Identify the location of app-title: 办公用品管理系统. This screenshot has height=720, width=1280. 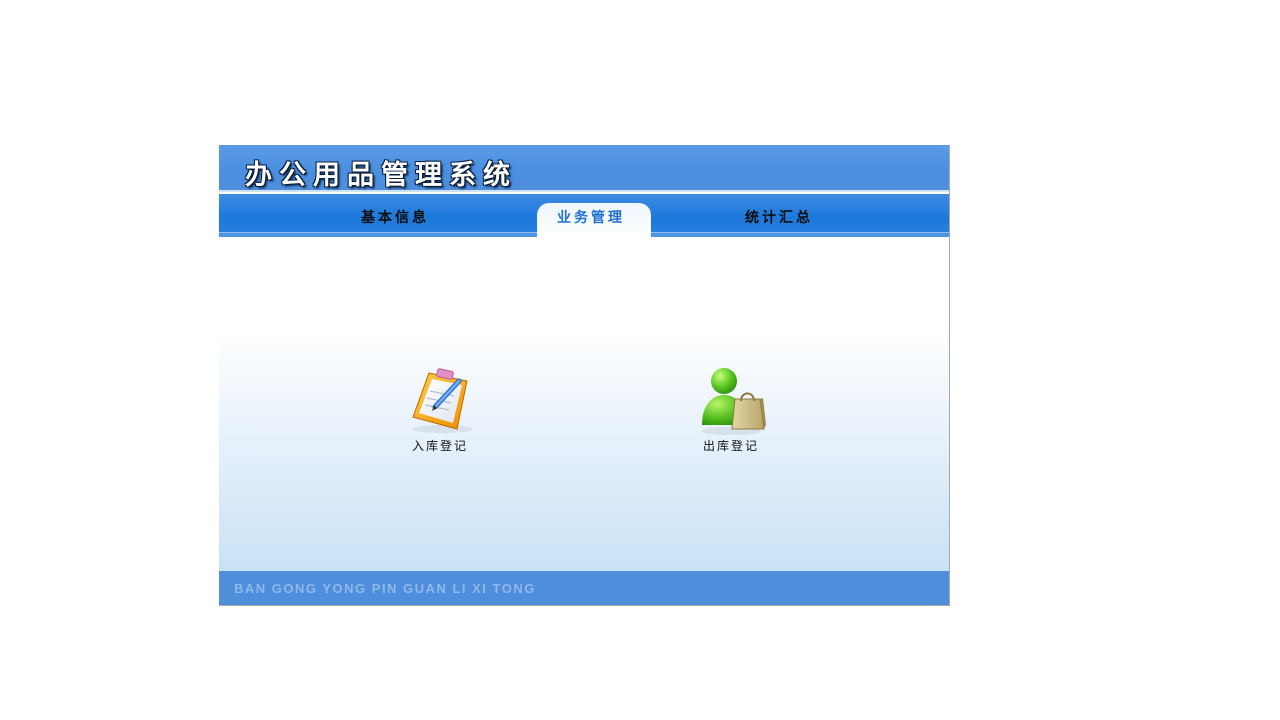
(381, 175).